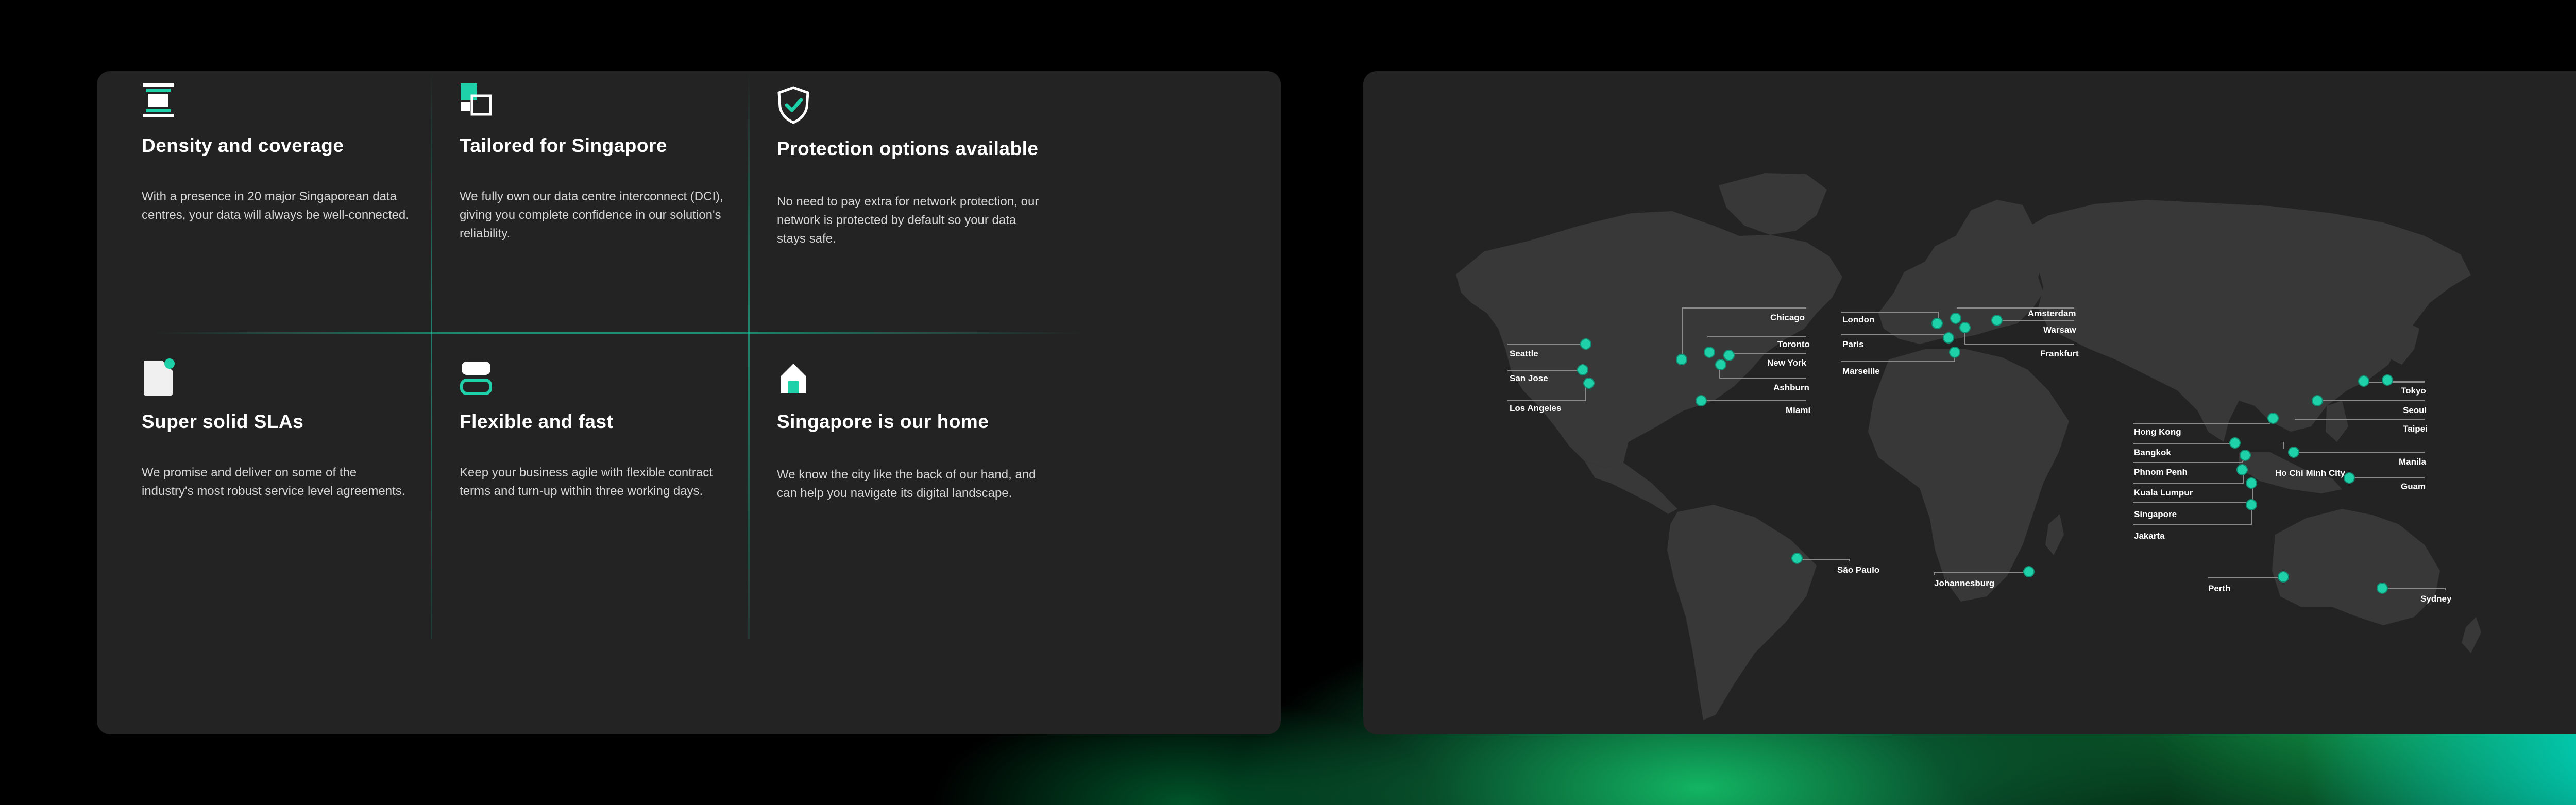 This screenshot has width=2576, height=805. I want to click on city-label-amsterdam: Amsterdam, so click(2052, 313).